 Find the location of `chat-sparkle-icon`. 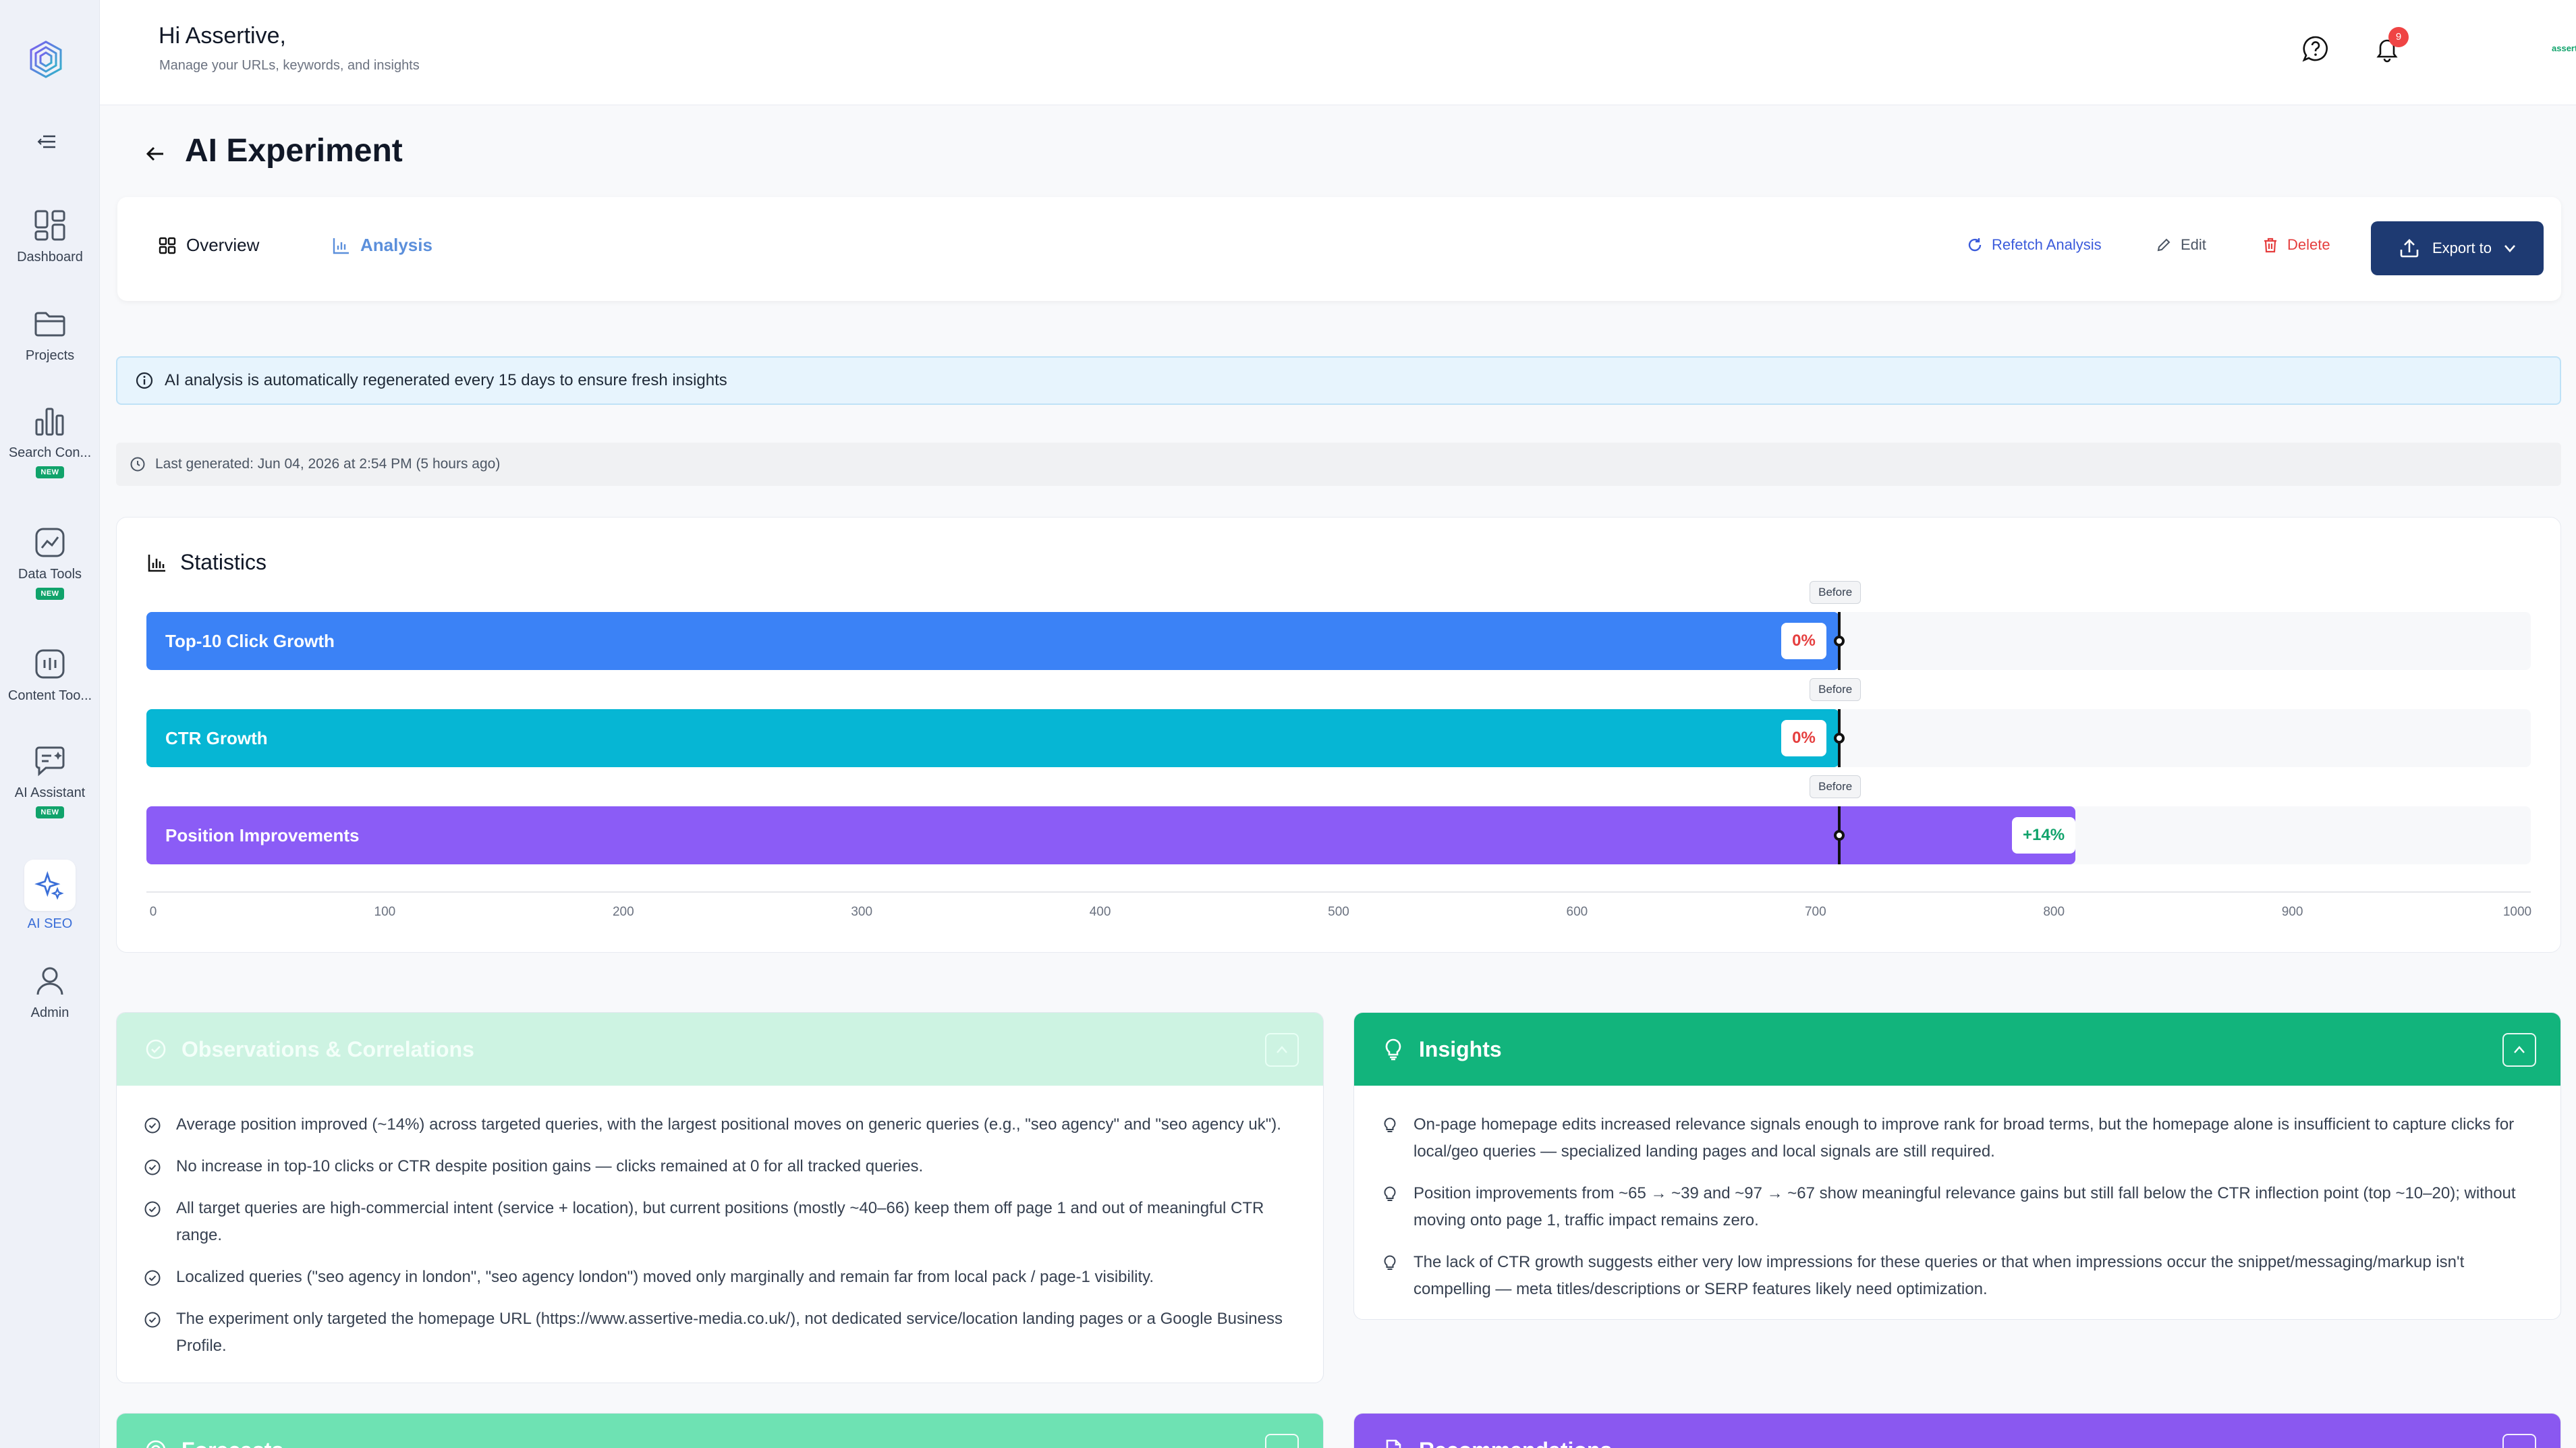

chat-sparkle-icon is located at coordinates (50, 762).